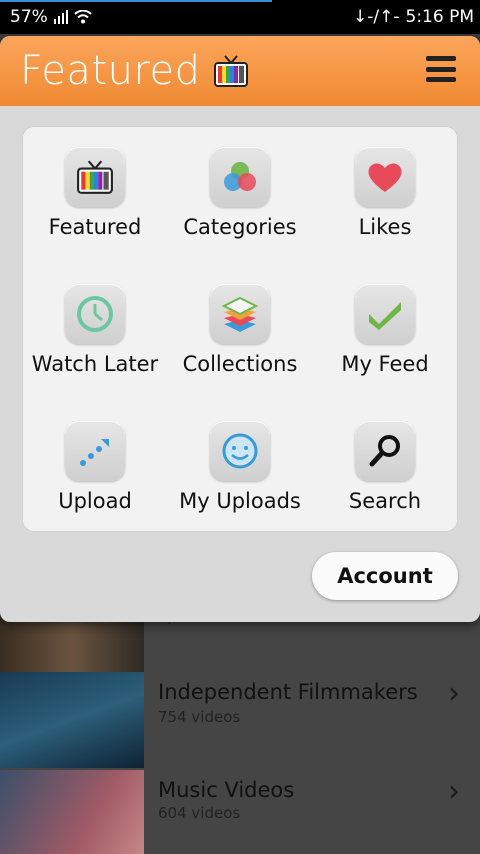 The width and height of the screenshot is (480, 854). Describe the element at coordinates (95, 227) in the screenshot. I see `menu-item-label: Featured` at that location.